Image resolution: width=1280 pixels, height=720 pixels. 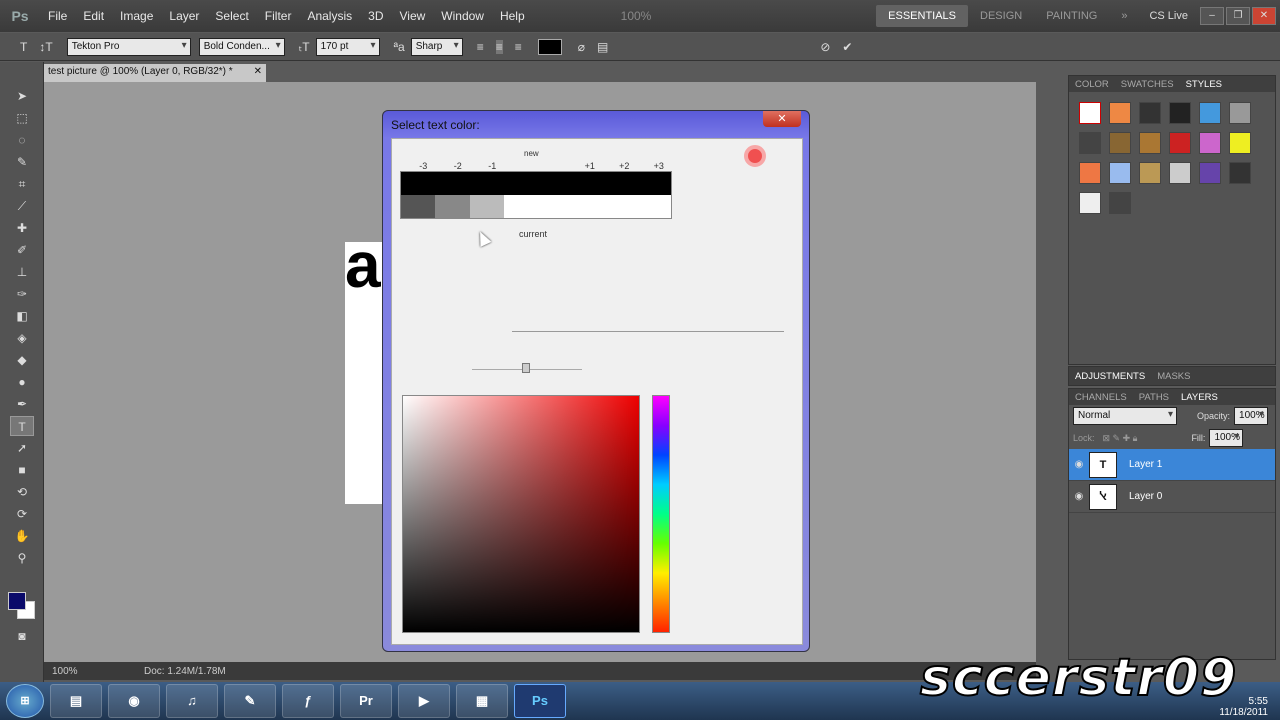 What do you see at coordinates (661, 514) in the screenshot?
I see `hue-slider` at bounding box center [661, 514].